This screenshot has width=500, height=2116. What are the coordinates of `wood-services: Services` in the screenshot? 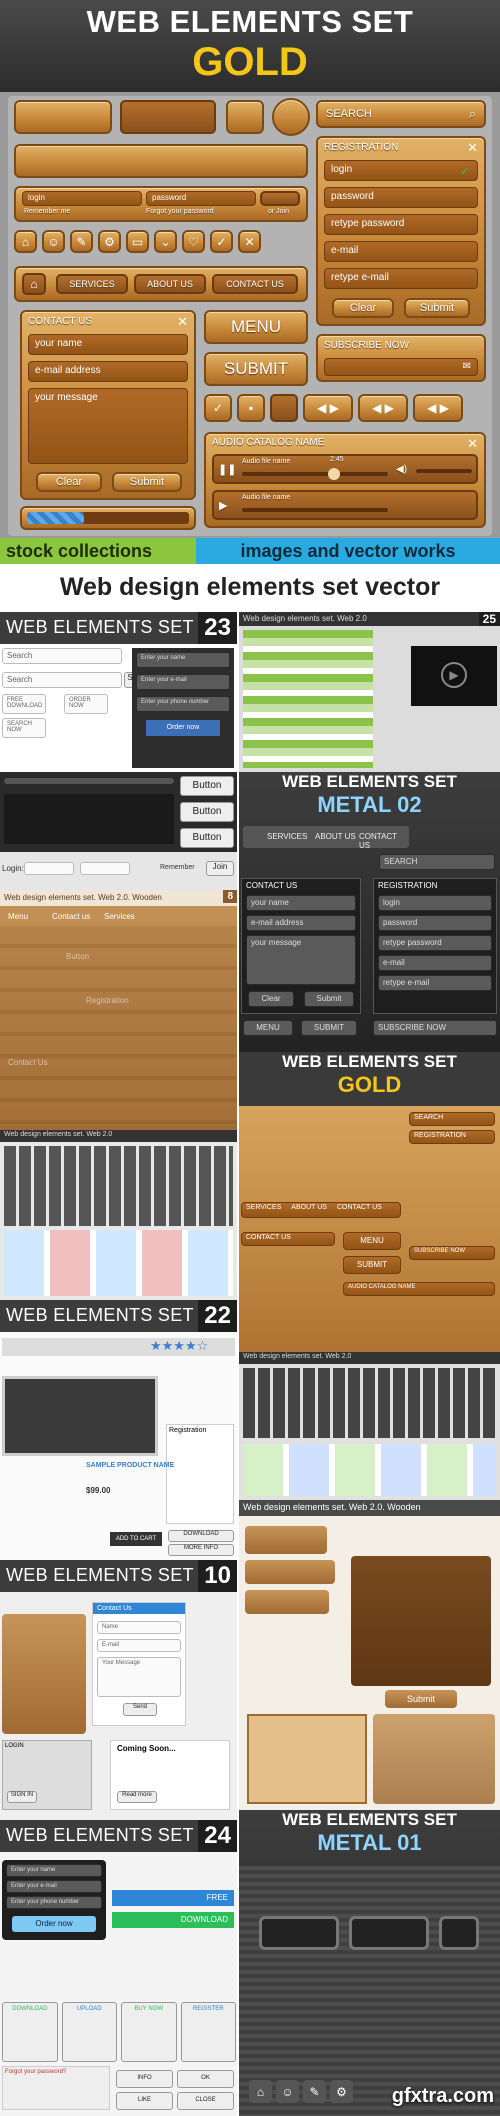 It's located at (119, 916).